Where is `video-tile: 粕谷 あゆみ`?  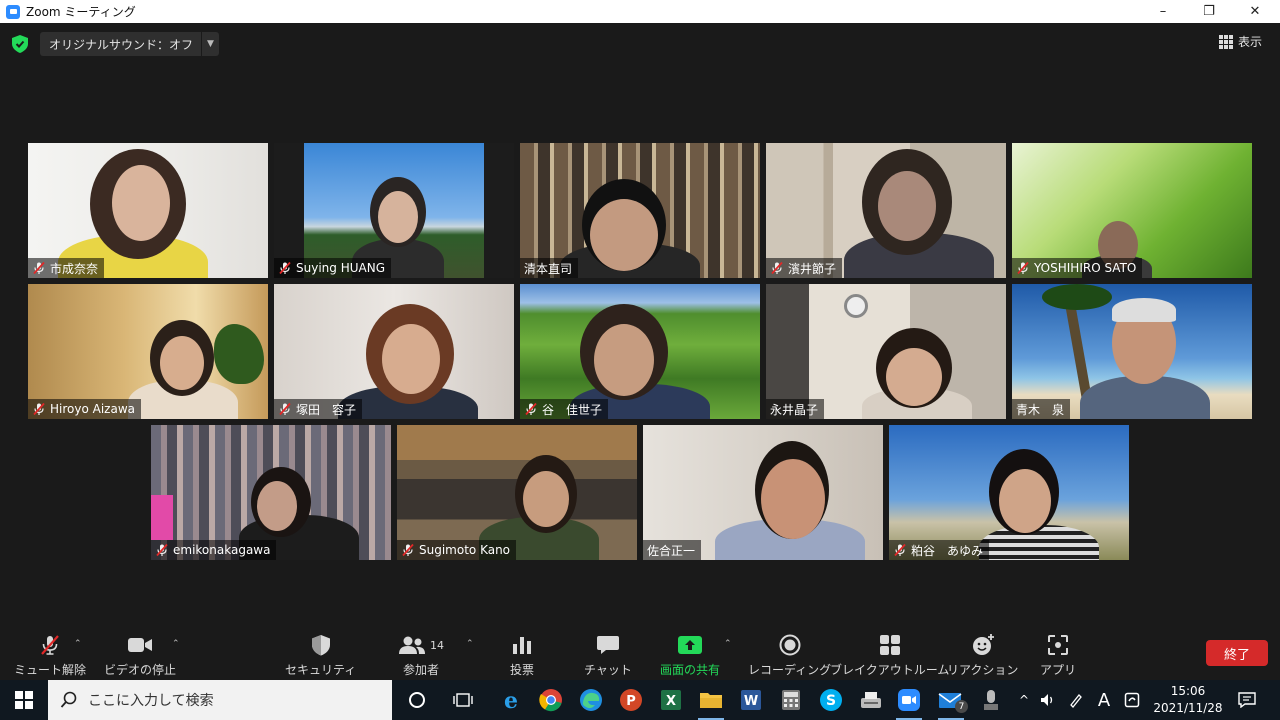
video-tile: 粕谷 あゆみ is located at coordinates (1009, 492).